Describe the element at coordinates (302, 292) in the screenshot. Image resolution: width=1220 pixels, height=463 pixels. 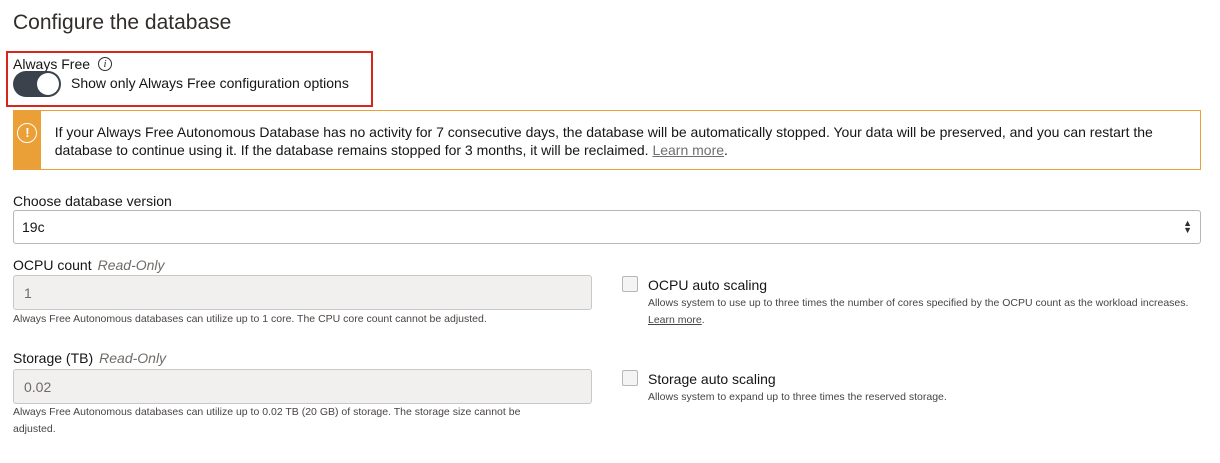
I see `ocpu-count-input: 1` at that location.